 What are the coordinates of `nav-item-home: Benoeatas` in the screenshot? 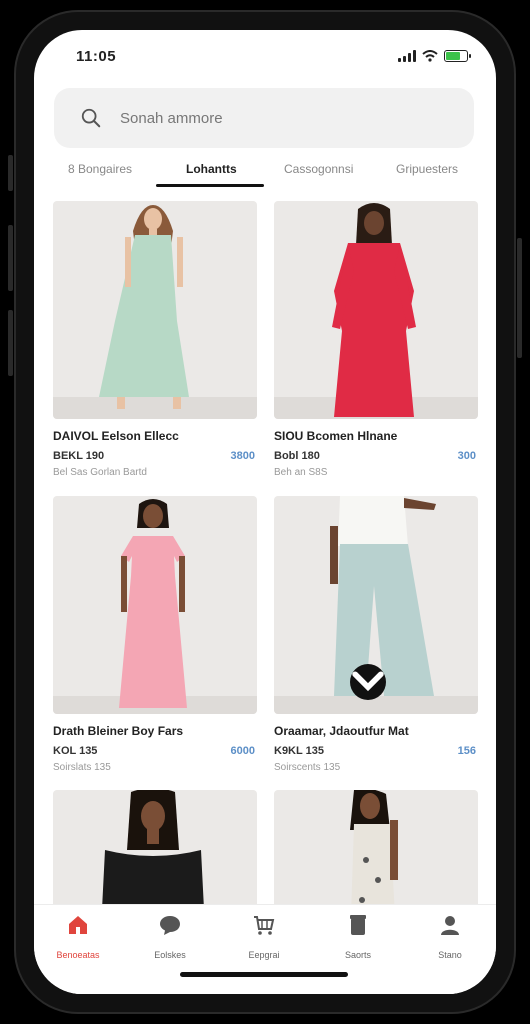 It's located at (78, 936).